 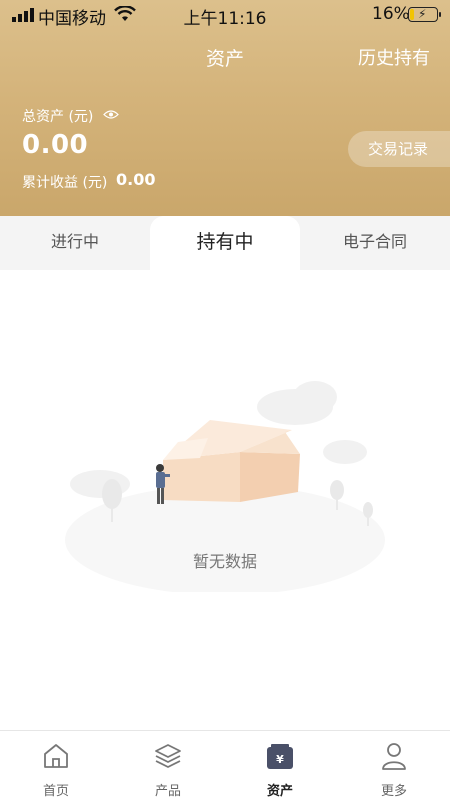 What do you see at coordinates (58, 117) in the screenshot?
I see `total-assets-label: 总资产 (元)` at bounding box center [58, 117].